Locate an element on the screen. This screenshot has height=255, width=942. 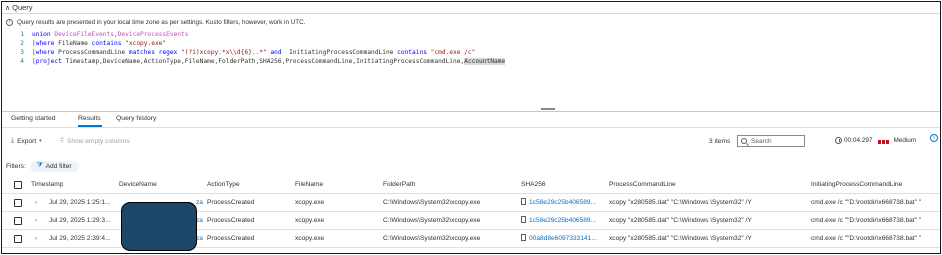
code-token: project is located at coordinates (50, 61).